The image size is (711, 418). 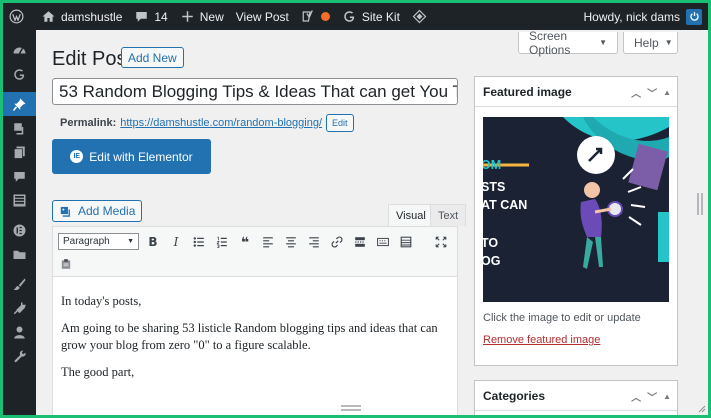 I want to click on resize-grip-icon, so click(x=700, y=204).